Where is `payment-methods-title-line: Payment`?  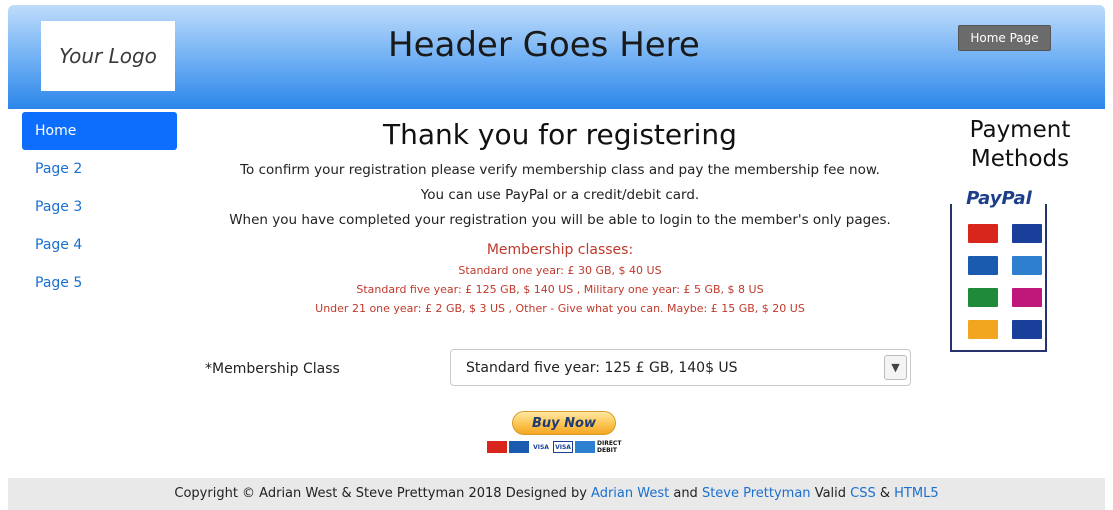
payment-methods-title-line: Payment is located at coordinates (1020, 130).